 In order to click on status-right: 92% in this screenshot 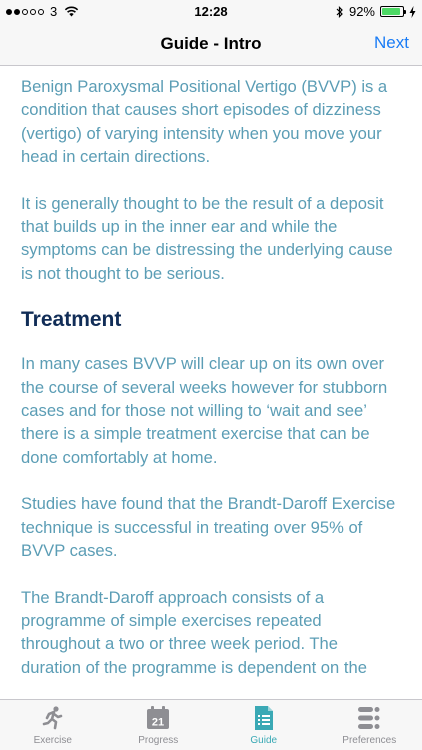, I will do `click(376, 11)`.